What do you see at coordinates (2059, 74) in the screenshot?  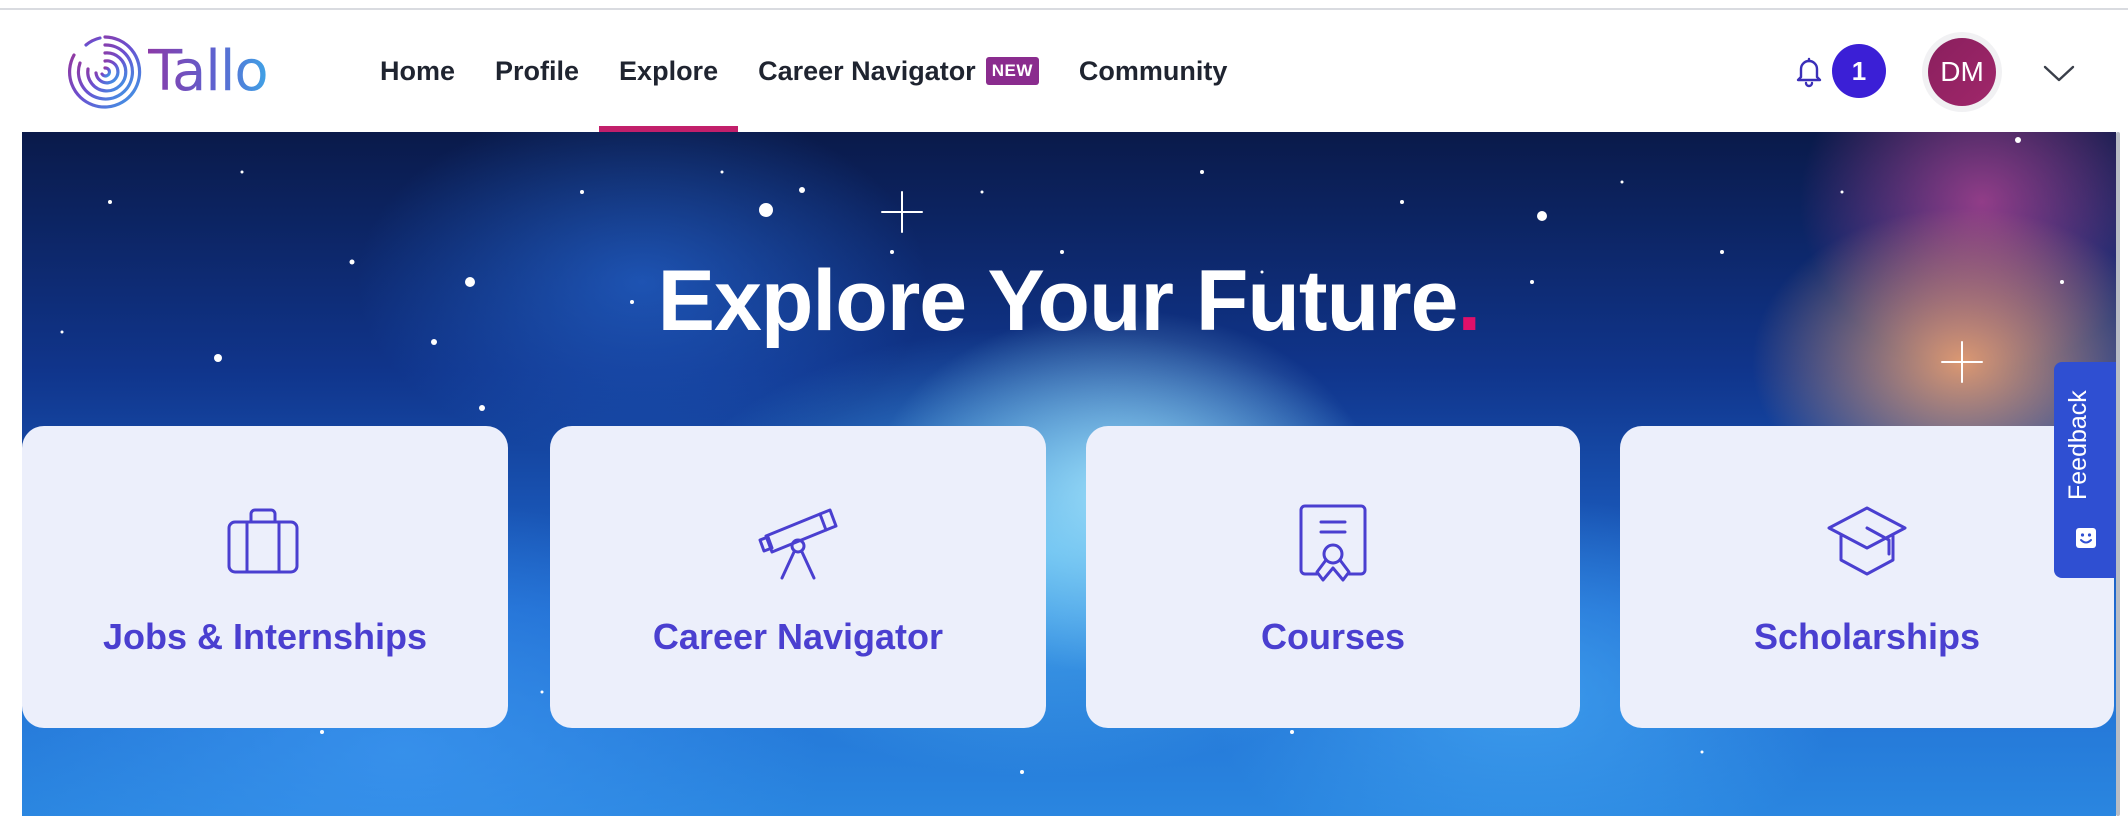 I see `chevron-down-icon` at bounding box center [2059, 74].